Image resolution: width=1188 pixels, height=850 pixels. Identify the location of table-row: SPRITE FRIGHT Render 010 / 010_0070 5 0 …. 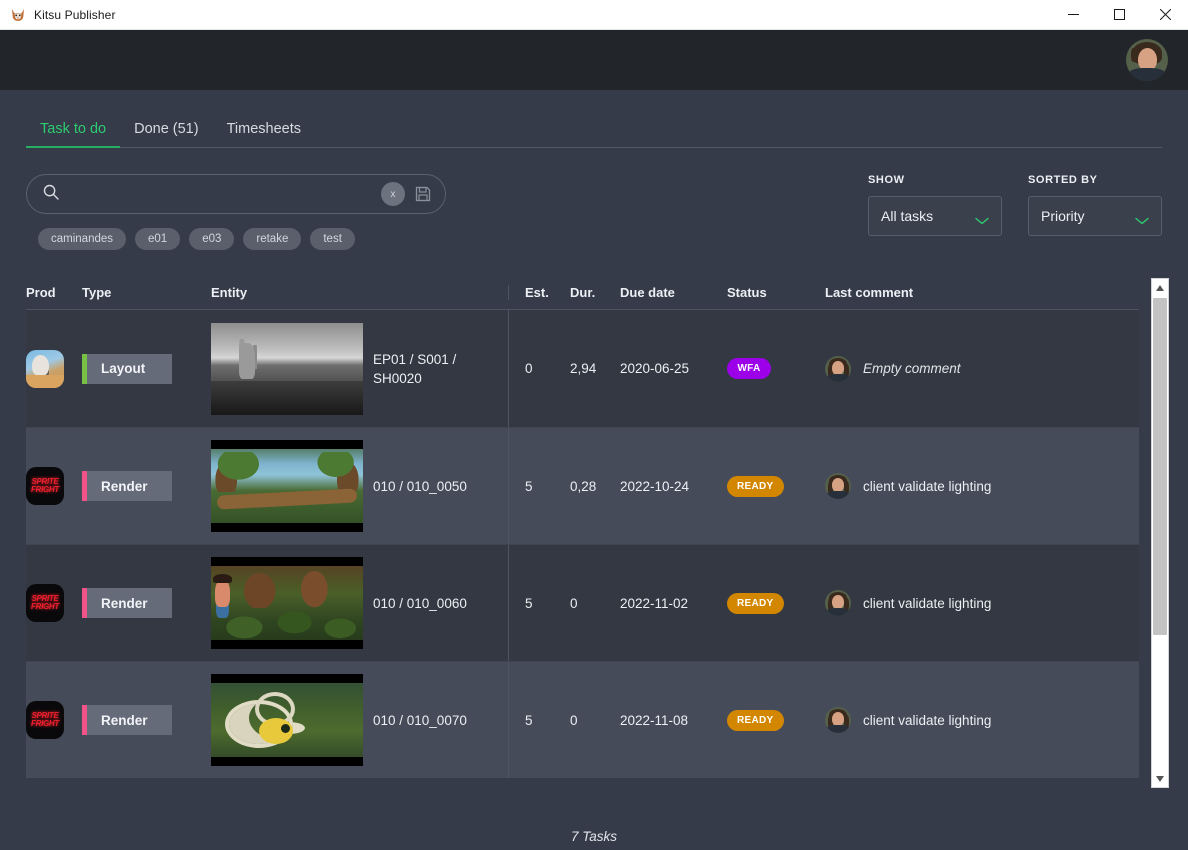
(582, 719).